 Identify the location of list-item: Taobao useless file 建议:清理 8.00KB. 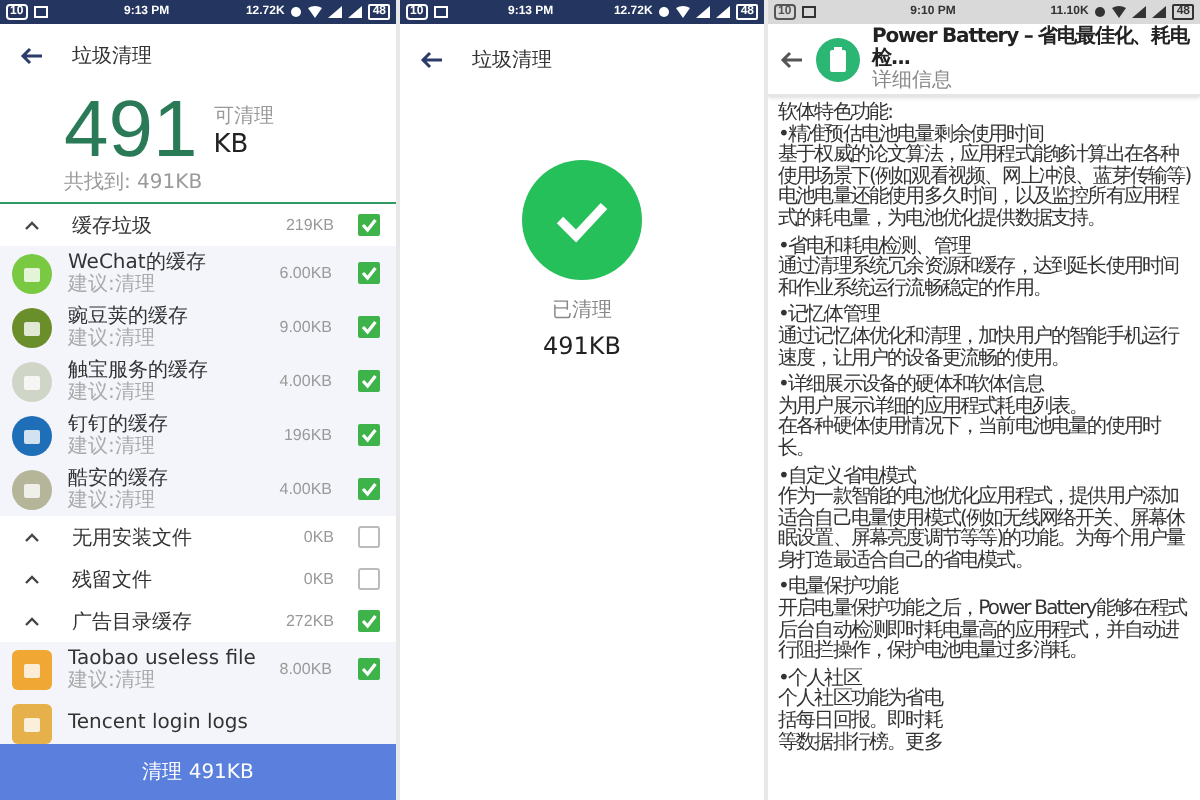
(198, 669).